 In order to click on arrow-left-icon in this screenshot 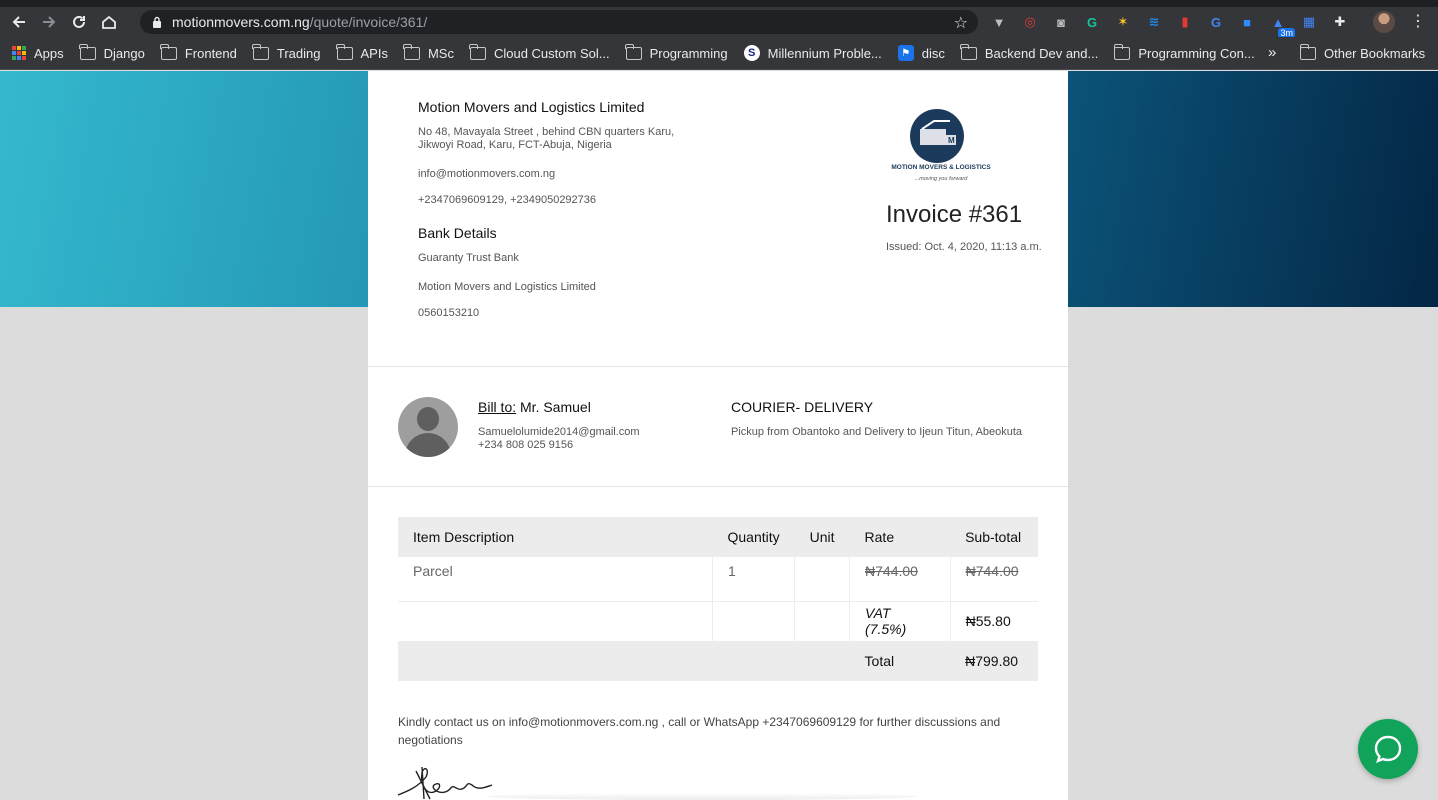, I will do `click(18, 22)`.